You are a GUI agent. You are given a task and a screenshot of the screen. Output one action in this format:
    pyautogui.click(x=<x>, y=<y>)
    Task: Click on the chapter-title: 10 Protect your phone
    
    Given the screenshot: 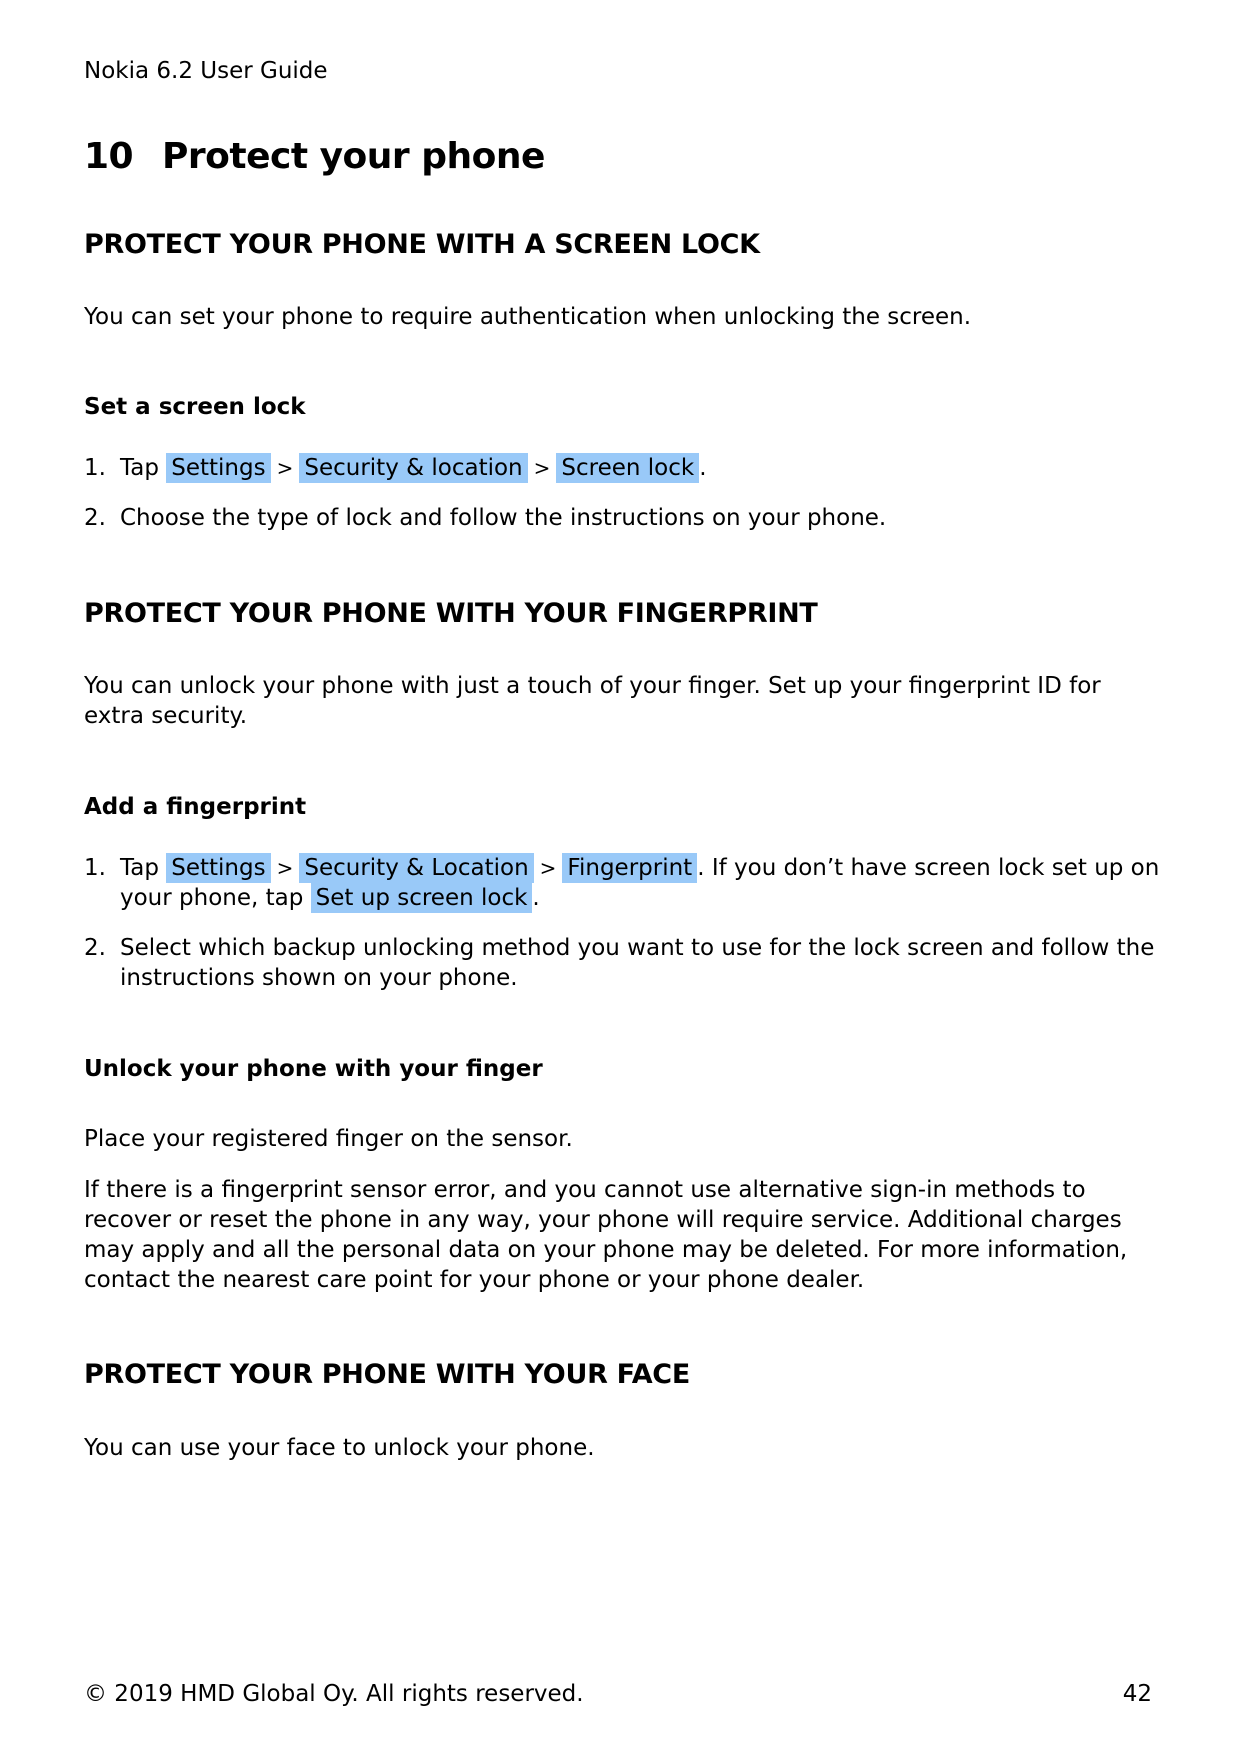 What is the action you would take?
    pyautogui.click(x=314, y=156)
    